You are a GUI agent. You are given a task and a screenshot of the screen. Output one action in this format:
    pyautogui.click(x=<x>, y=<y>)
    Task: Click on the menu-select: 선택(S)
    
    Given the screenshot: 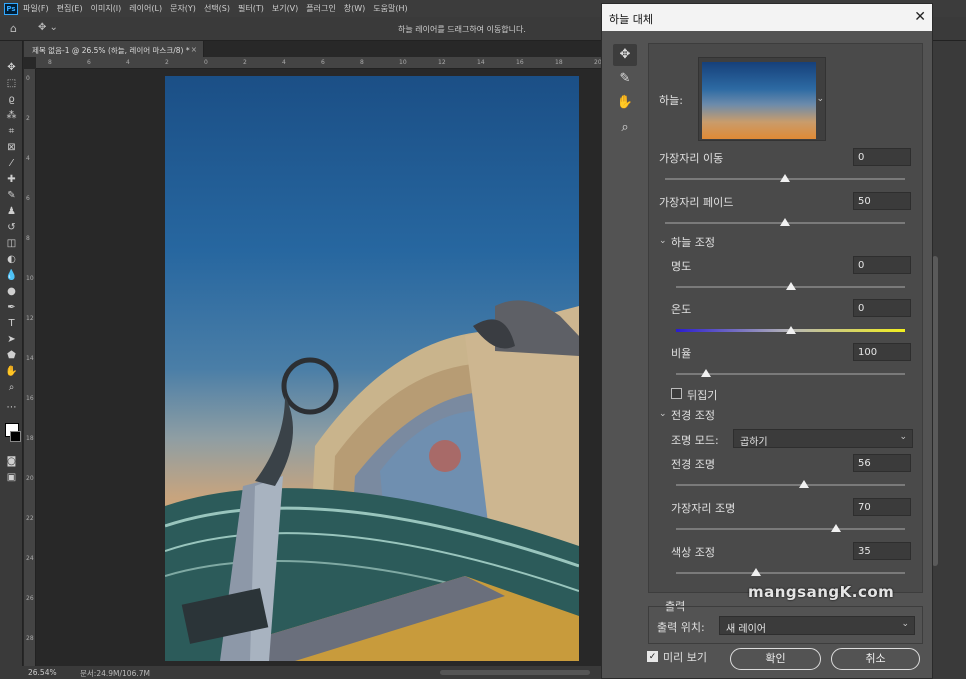 What is the action you would take?
    pyautogui.click(x=217, y=8)
    